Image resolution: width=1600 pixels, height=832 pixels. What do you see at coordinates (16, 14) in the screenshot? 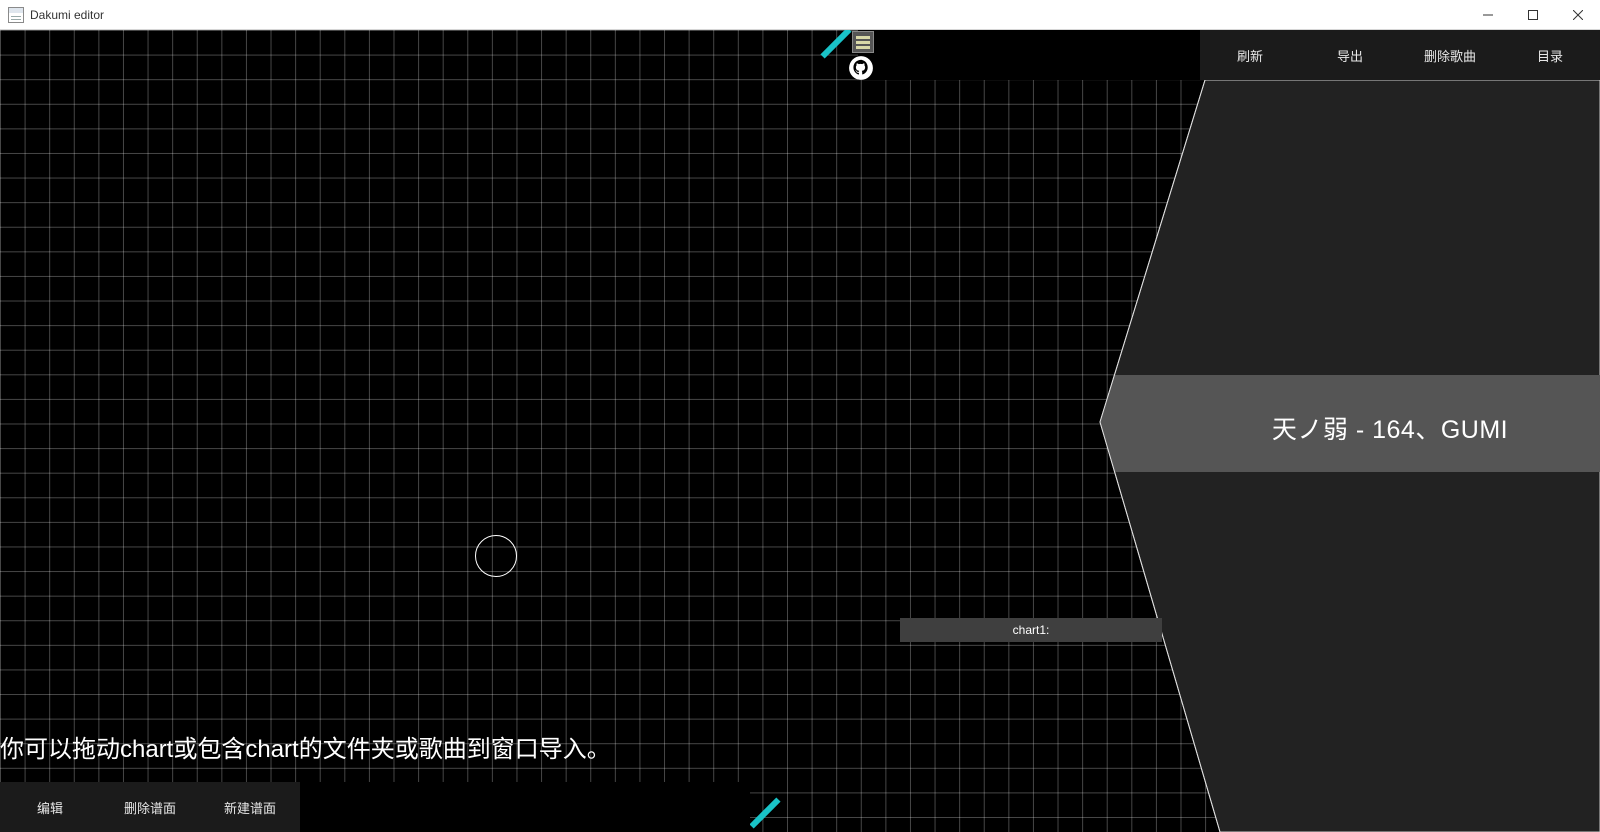
I see `app-icon` at bounding box center [16, 14].